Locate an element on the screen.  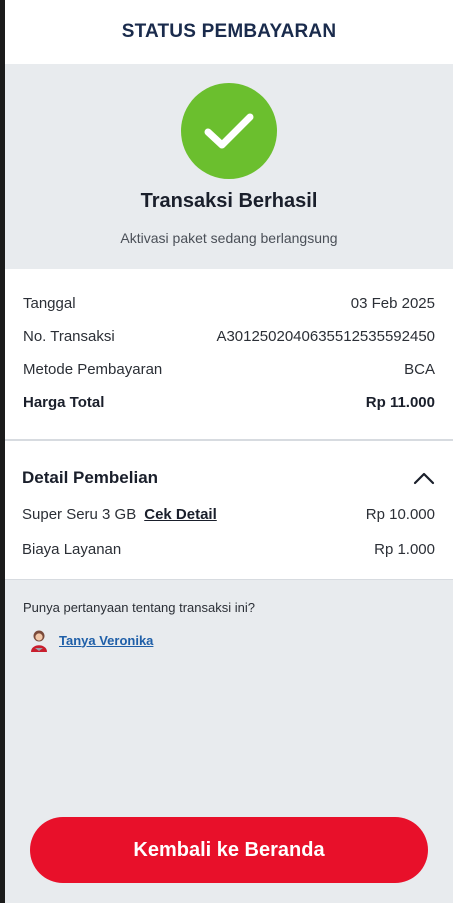
package-price: Rp 10.000 is located at coordinates (400, 514).